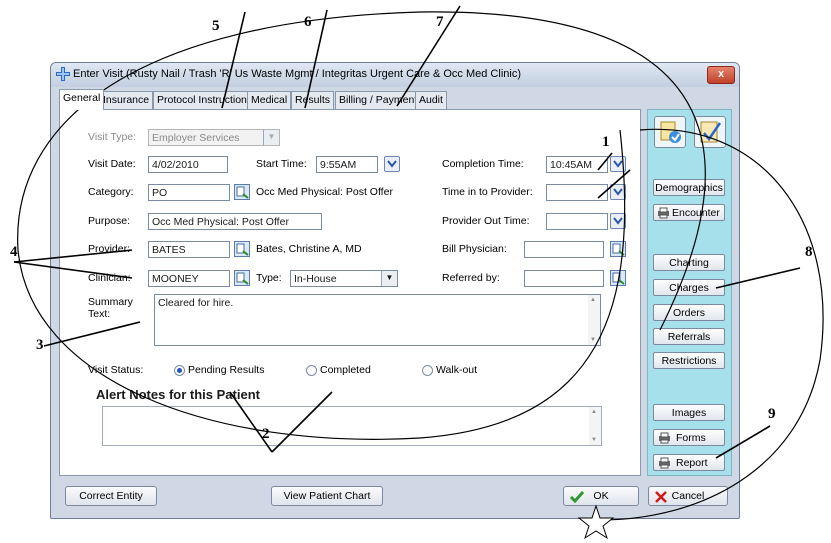 The height and width of the screenshot is (543, 831). I want to click on tab-medical: Medical, so click(269, 100).